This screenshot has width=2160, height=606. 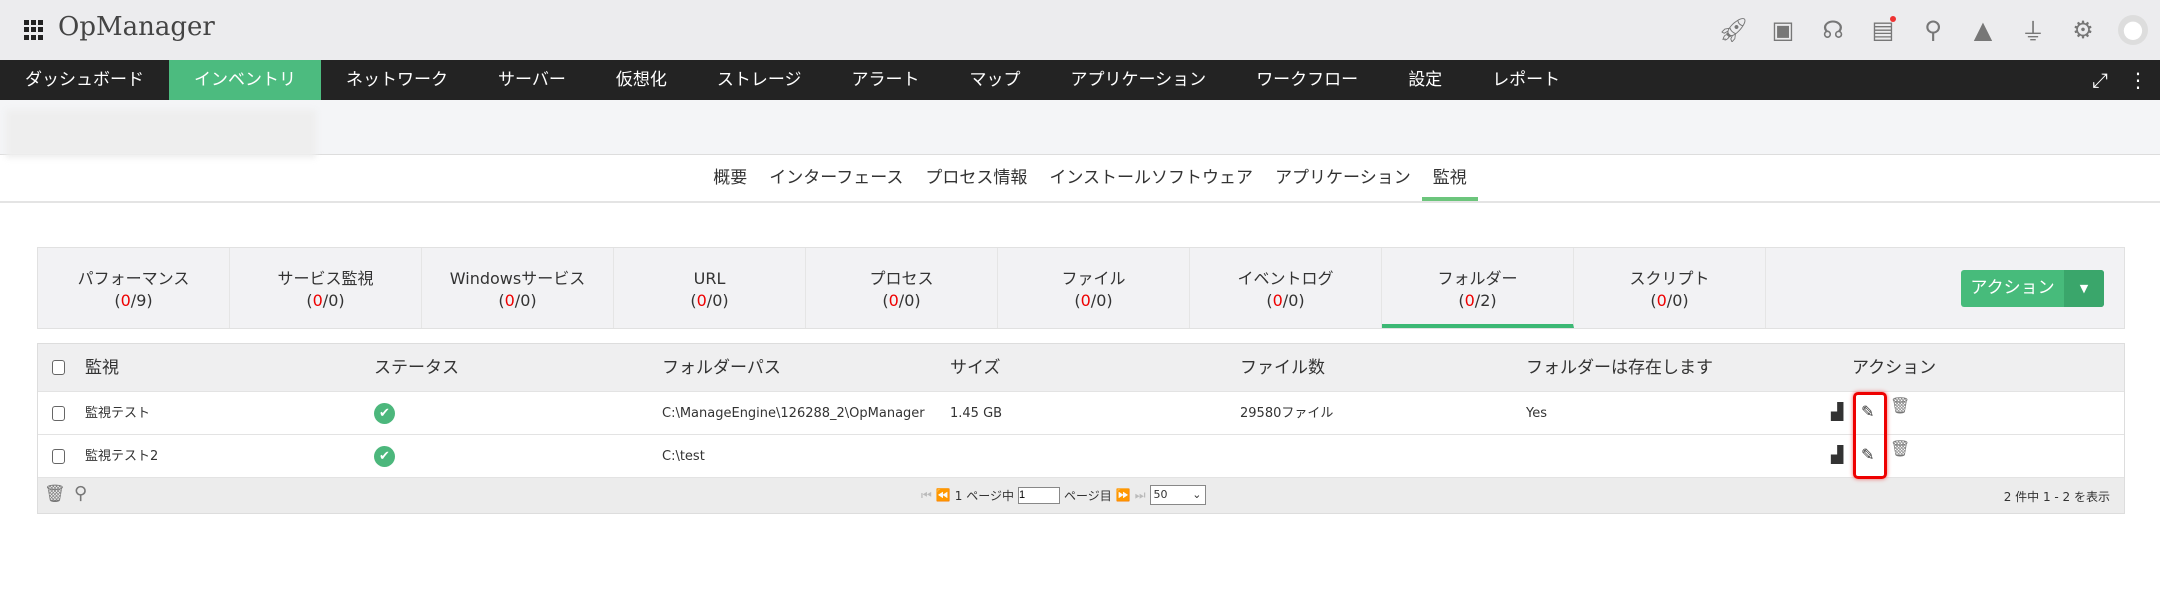 I want to click on folder-exists: Yes, so click(x=1536, y=413).